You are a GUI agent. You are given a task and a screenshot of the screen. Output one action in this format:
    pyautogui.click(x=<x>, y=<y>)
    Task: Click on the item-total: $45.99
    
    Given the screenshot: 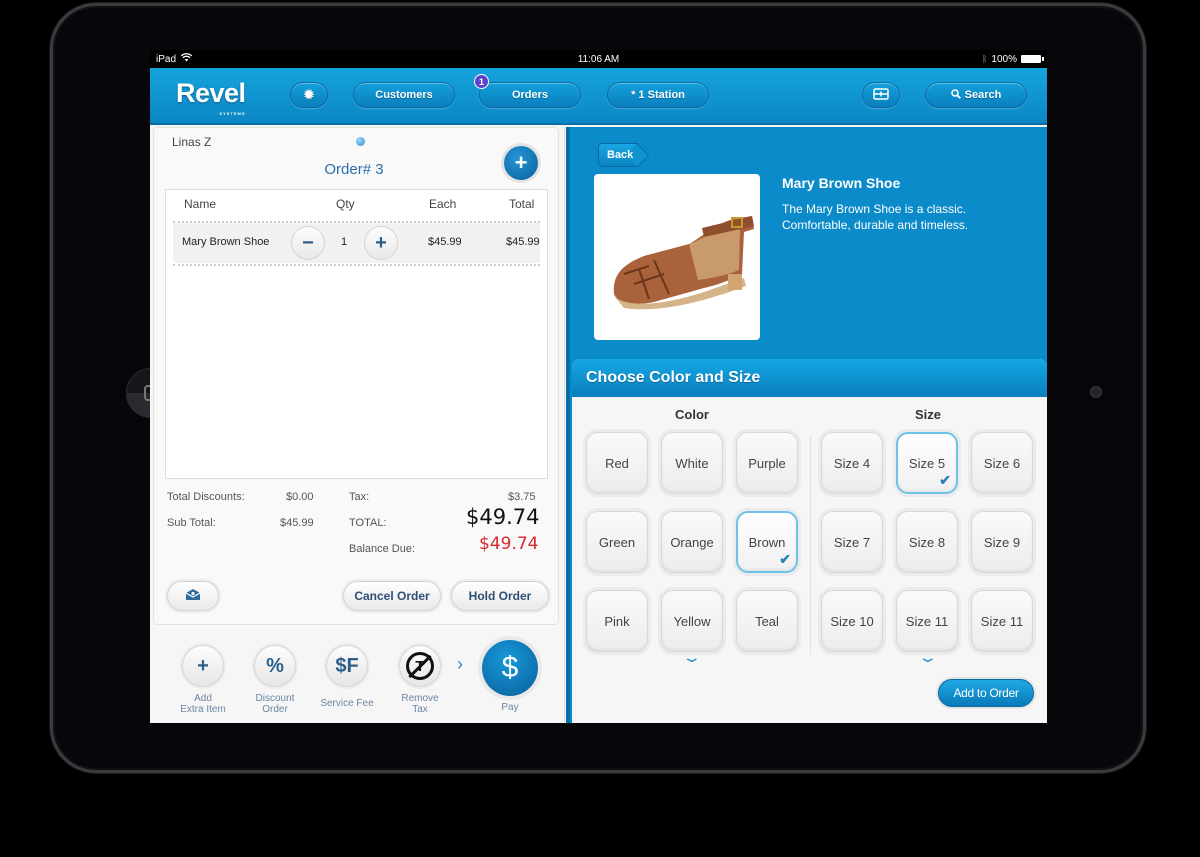 What is the action you would take?
    pyautogui.click(x=523, y=242)
    